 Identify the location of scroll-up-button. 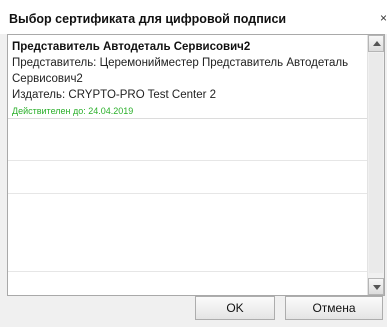
(376, 43).